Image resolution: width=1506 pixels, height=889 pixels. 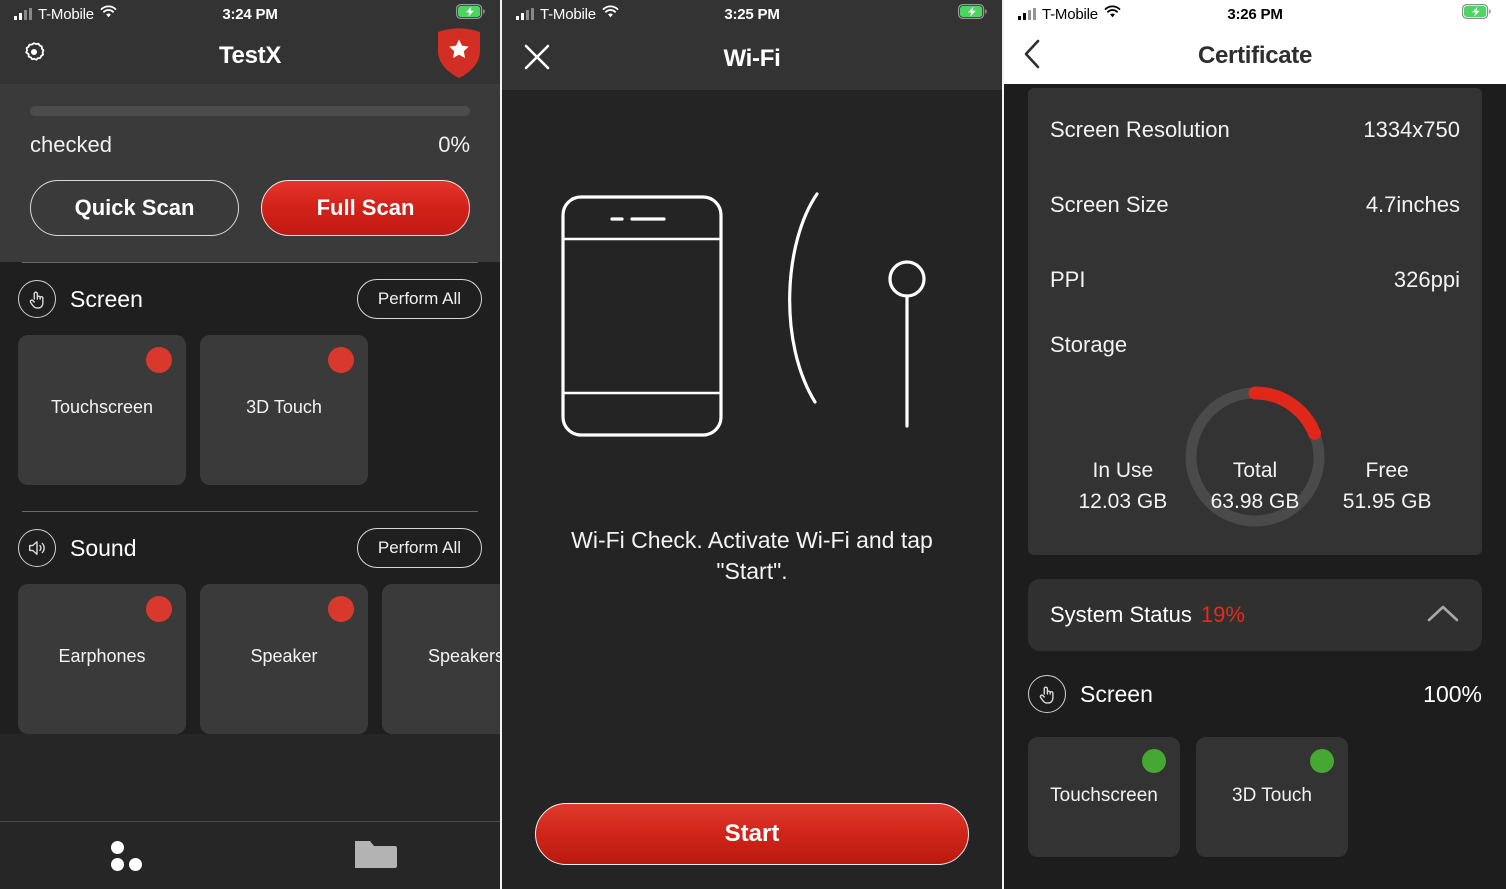 What do you see at coordinates (1255, 615) in the screenshot?
I see `system-status-row: System Status 19%` at bounding box center [1255, 615].